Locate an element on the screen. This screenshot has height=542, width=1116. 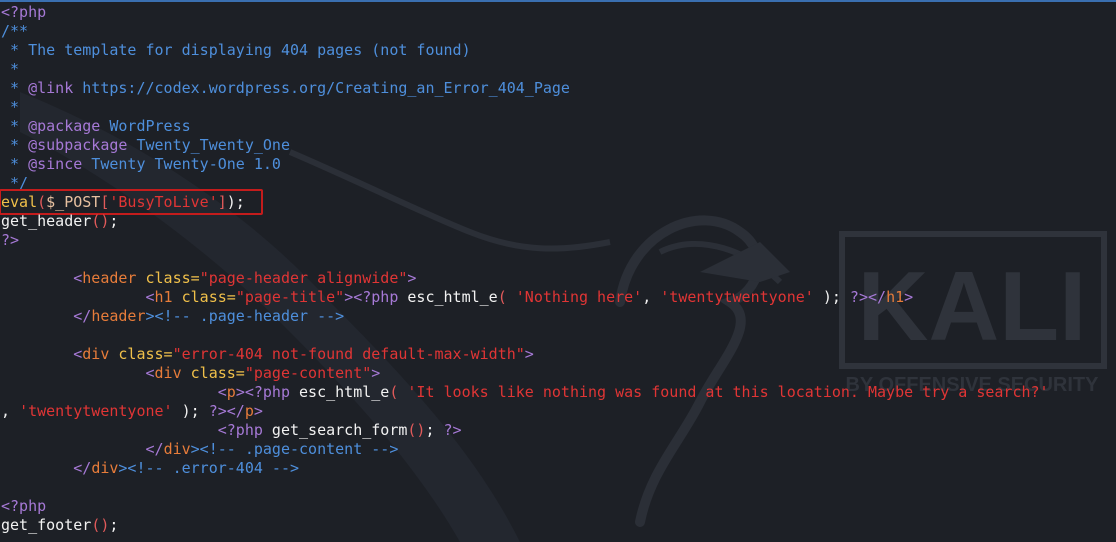
code-line: </header><!-- .page-header --> is located at coordinates (558, 316).